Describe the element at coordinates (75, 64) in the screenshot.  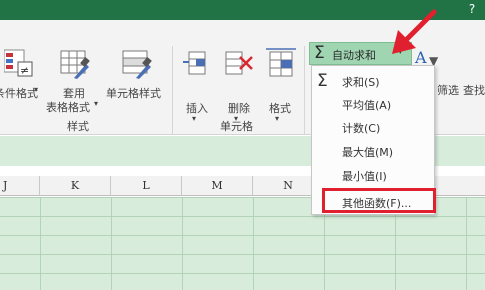
I see `table-format-icon` at that location.